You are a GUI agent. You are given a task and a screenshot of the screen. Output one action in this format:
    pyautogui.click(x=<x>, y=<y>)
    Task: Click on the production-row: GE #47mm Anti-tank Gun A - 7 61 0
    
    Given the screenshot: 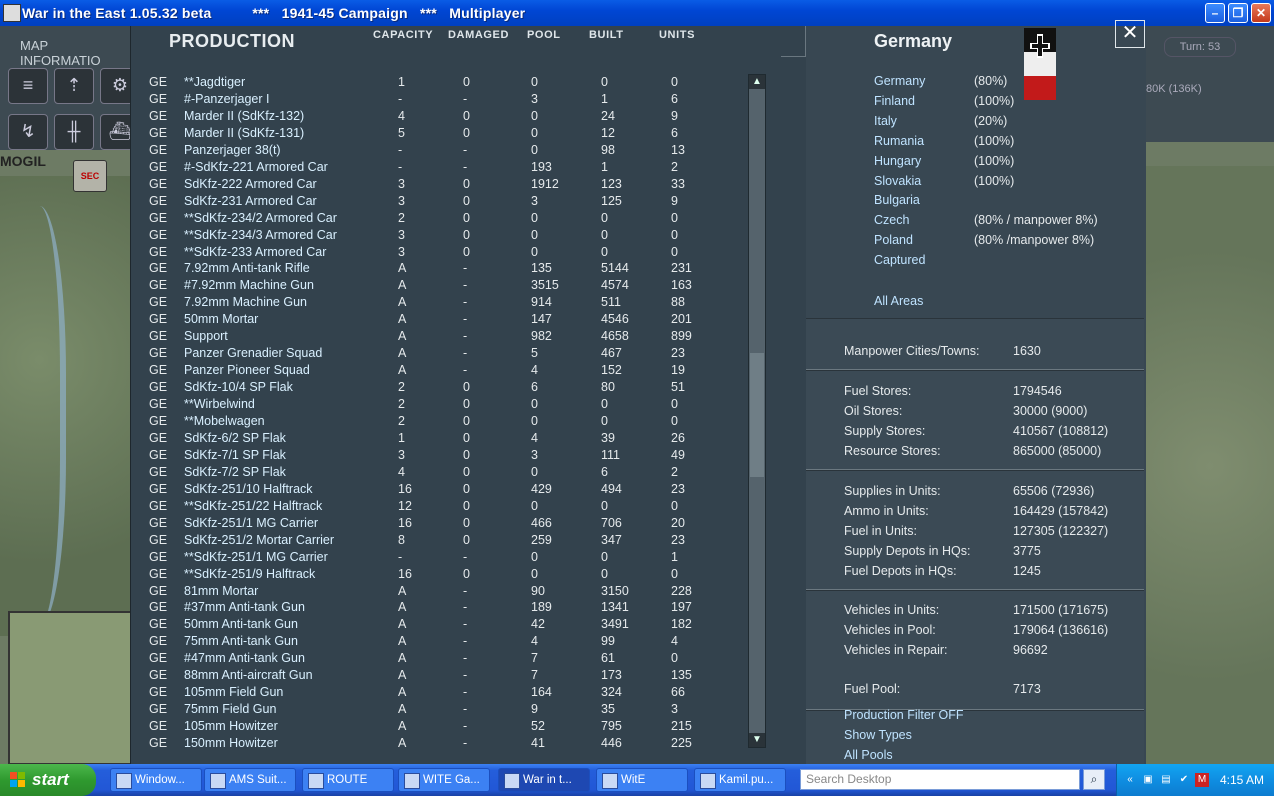 What is the action you would take?
    pyautogui.click(x=441, y=659)
    